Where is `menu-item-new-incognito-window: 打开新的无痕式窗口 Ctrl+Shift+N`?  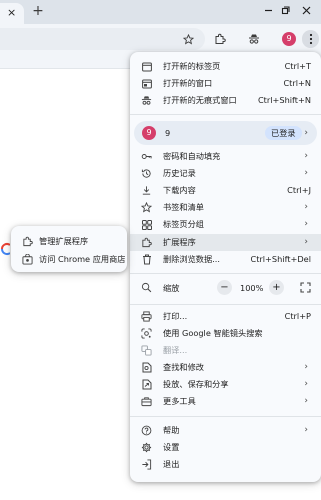
menu-item-new-incognito-window: 打开新的无痕式窗口 Ctrl+Shift+N is located at coordinates (225, 100).